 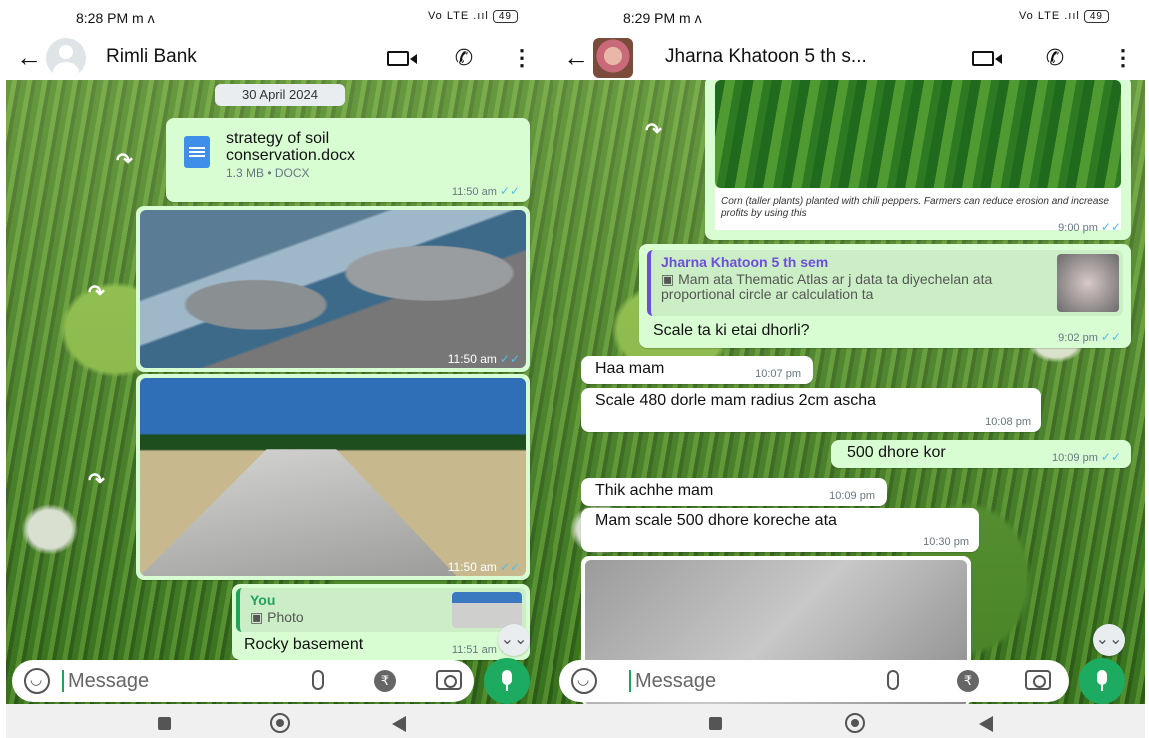 I want to click on quoted-sender: You, so click(x=263, y=600).